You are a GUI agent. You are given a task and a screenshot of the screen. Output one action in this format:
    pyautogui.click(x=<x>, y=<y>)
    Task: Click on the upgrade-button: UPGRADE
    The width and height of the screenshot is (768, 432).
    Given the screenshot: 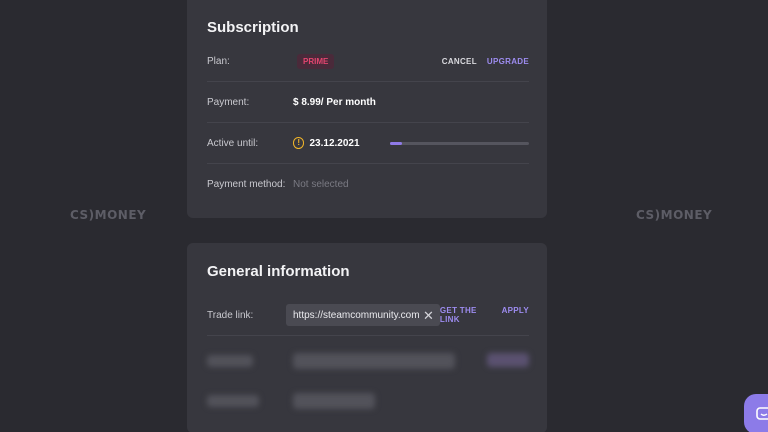 What is the action you would take?
    pyautogui.click(x=508, y=61)
    